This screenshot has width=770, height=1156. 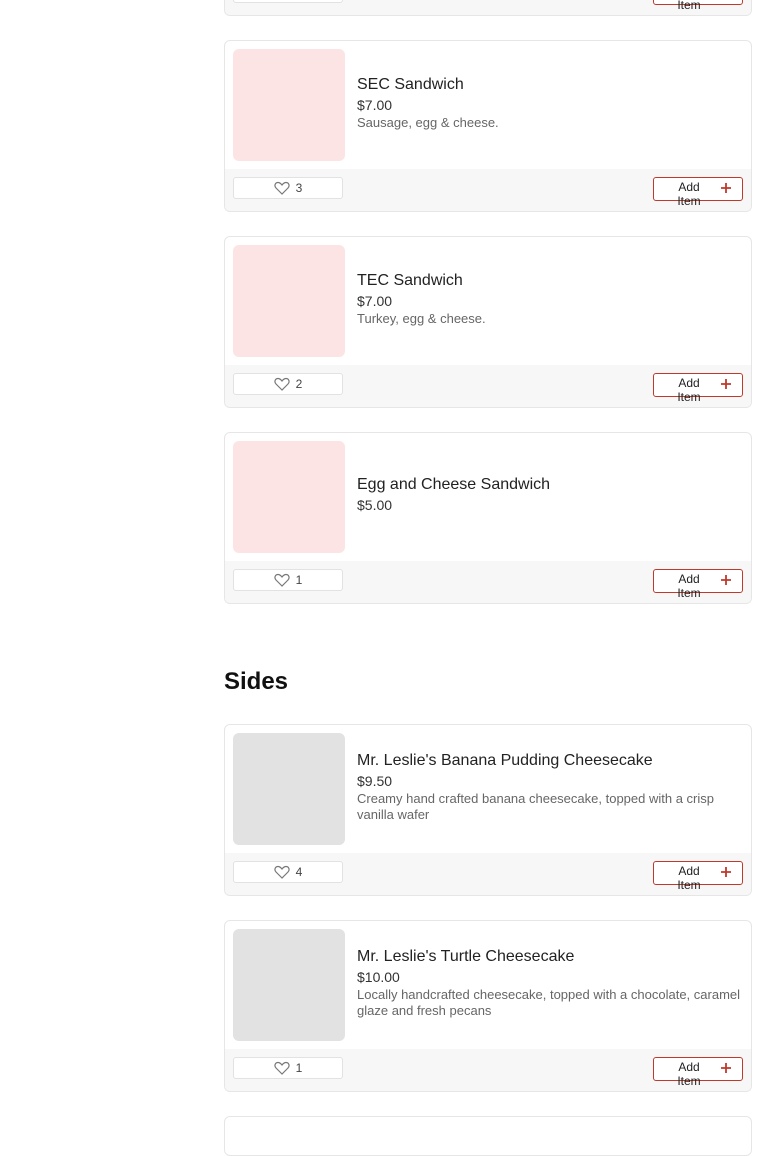 I want to click on item-description: Sausage, egg & cheese., so click(x=428, y=122).